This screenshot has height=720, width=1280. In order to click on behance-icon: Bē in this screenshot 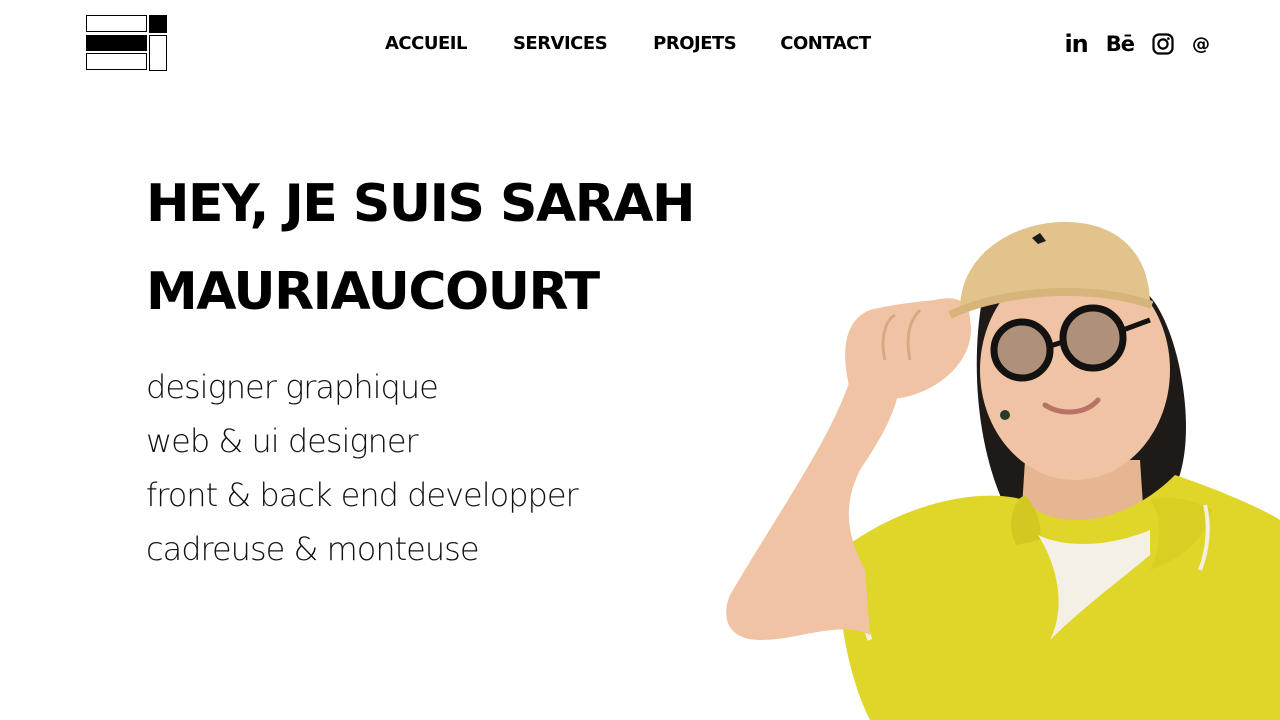, I will do `click(1120, 44)`.